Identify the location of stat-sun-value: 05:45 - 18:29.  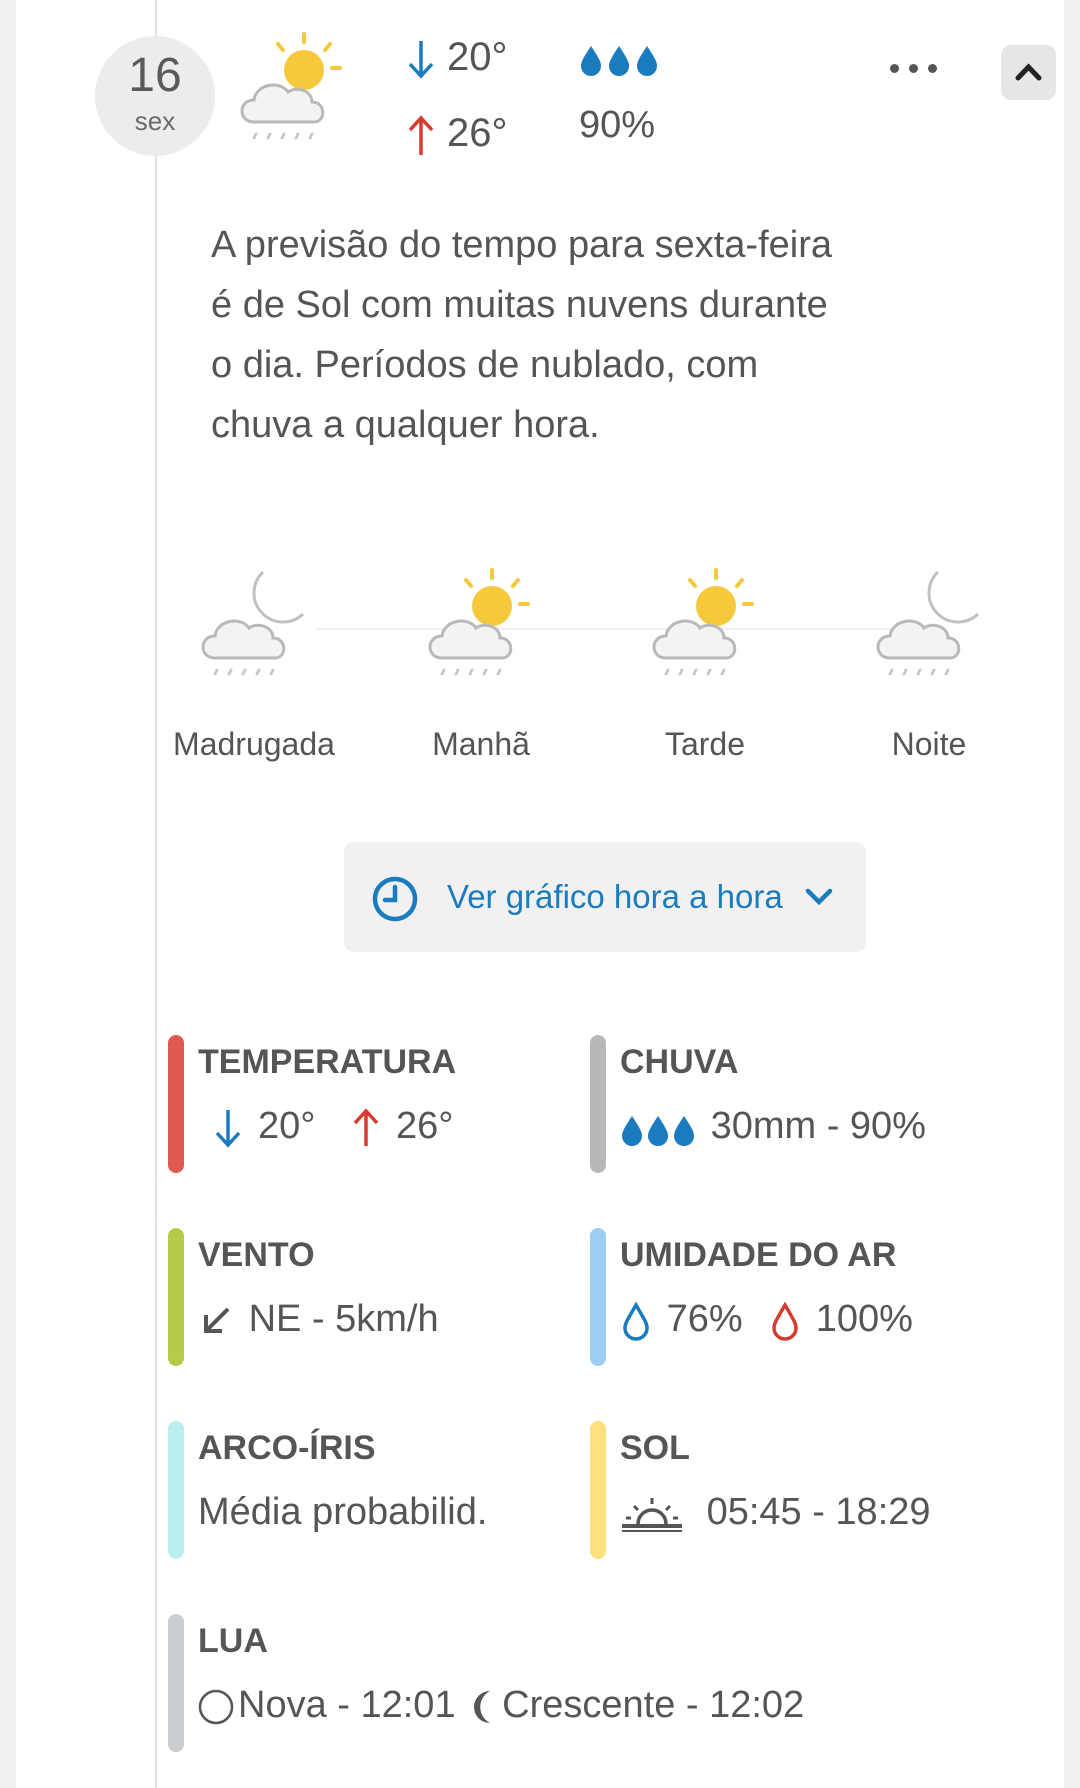
(818, 1512).